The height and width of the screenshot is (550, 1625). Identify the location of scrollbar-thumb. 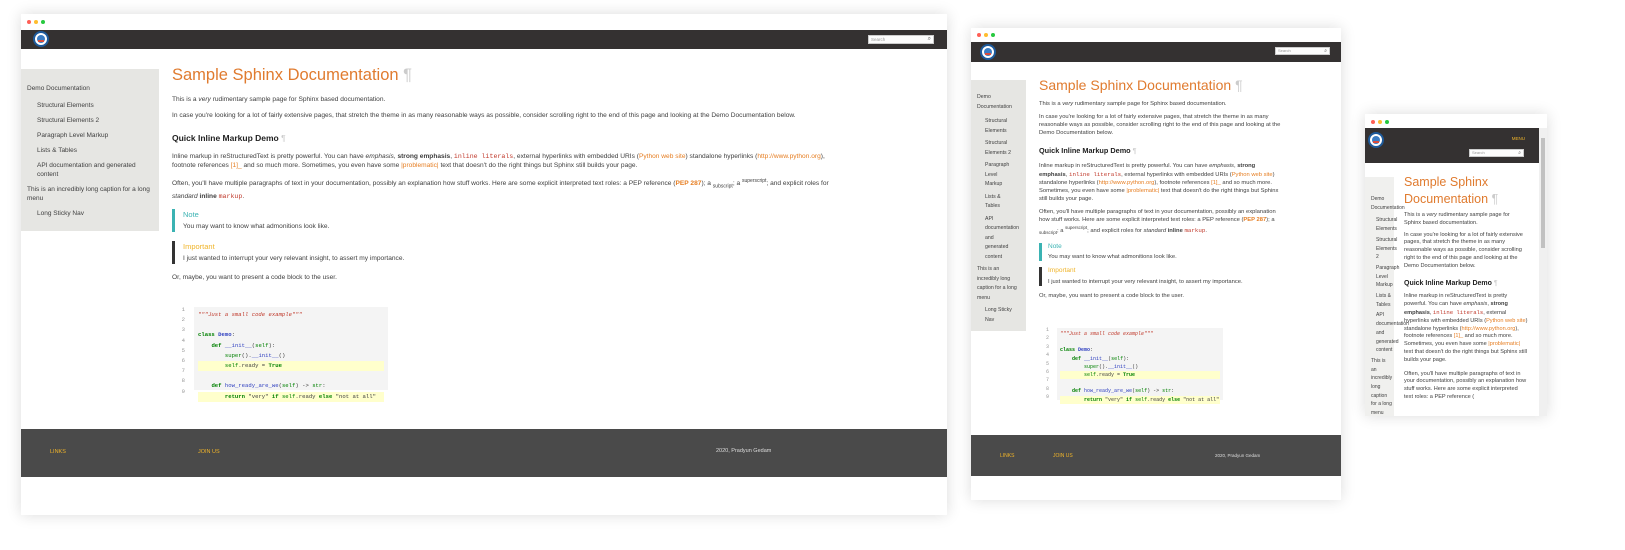
(1543, 193).